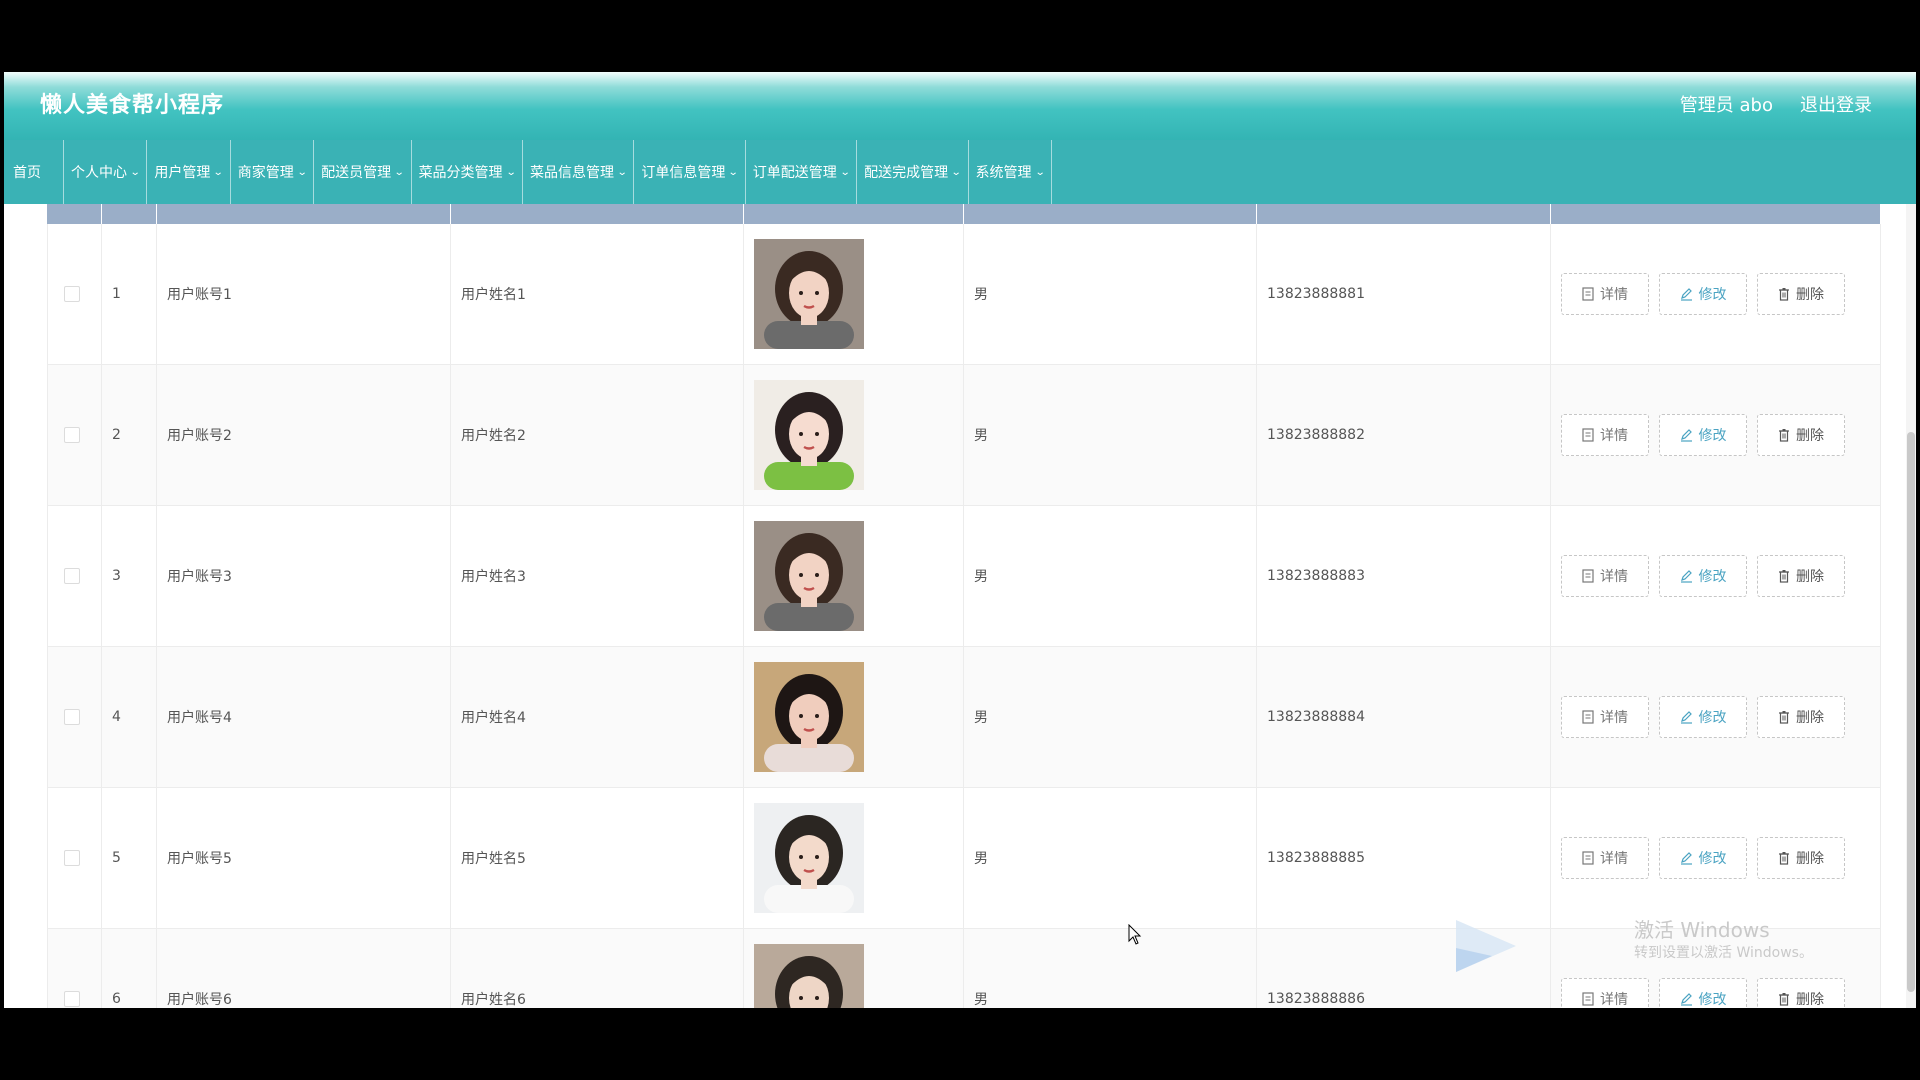 The width and height of the screenshot is (1920, 1080). I want to click on nav-item: 配送员管理 ⌄, so click(363, 172).